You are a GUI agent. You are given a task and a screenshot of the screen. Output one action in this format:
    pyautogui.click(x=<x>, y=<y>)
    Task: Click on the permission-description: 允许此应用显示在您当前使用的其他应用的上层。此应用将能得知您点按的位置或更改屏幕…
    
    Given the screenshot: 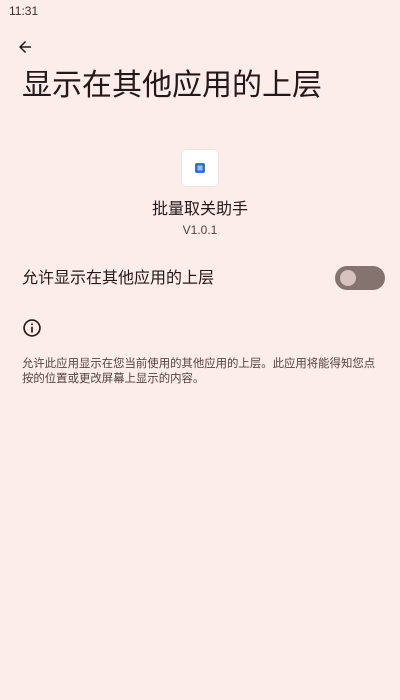 What is the action you would take?
    pyautogui.click(x=199, y=370)
    